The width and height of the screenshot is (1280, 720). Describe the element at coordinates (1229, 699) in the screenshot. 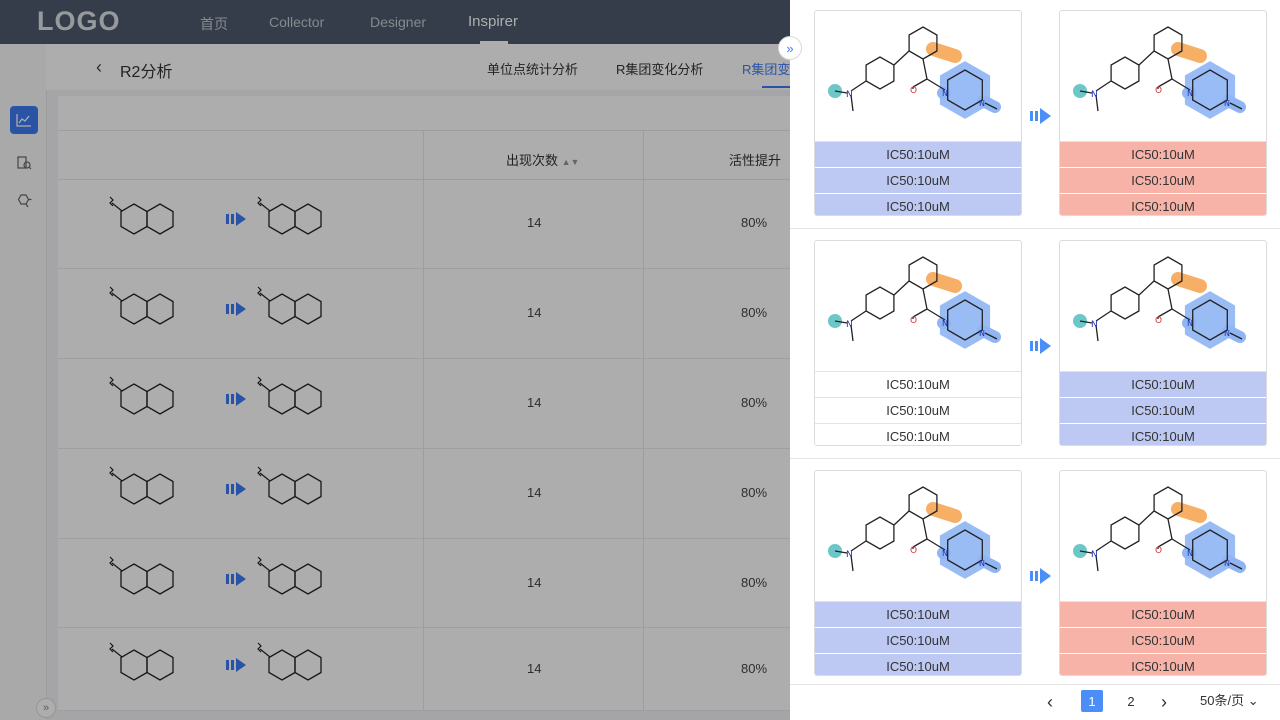

I see `page-size-select: 50条/页 ⌄` at that location.